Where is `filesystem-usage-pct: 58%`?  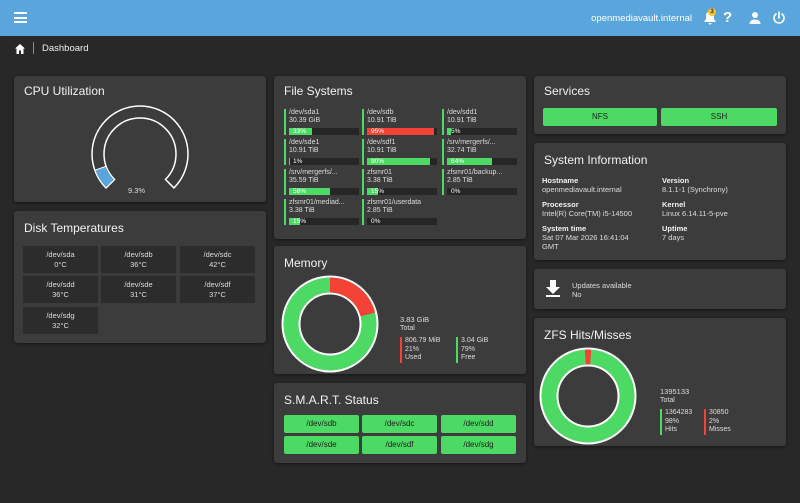 filesystem-usage-pct: 58% is located at coordinates (300, 191).